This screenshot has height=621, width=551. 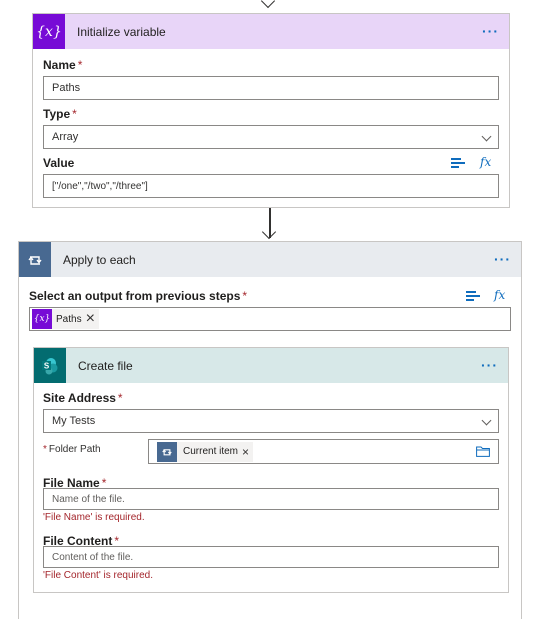 What do you see at coordinates (63, 65) in the screenshot?
I see `name-label: Name *` at bounding box center [63, 65].